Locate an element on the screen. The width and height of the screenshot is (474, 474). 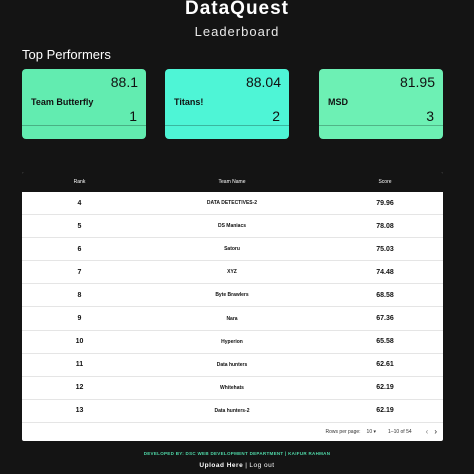
chevron-left-icon: ‹ is located at coordinates (427, 431).